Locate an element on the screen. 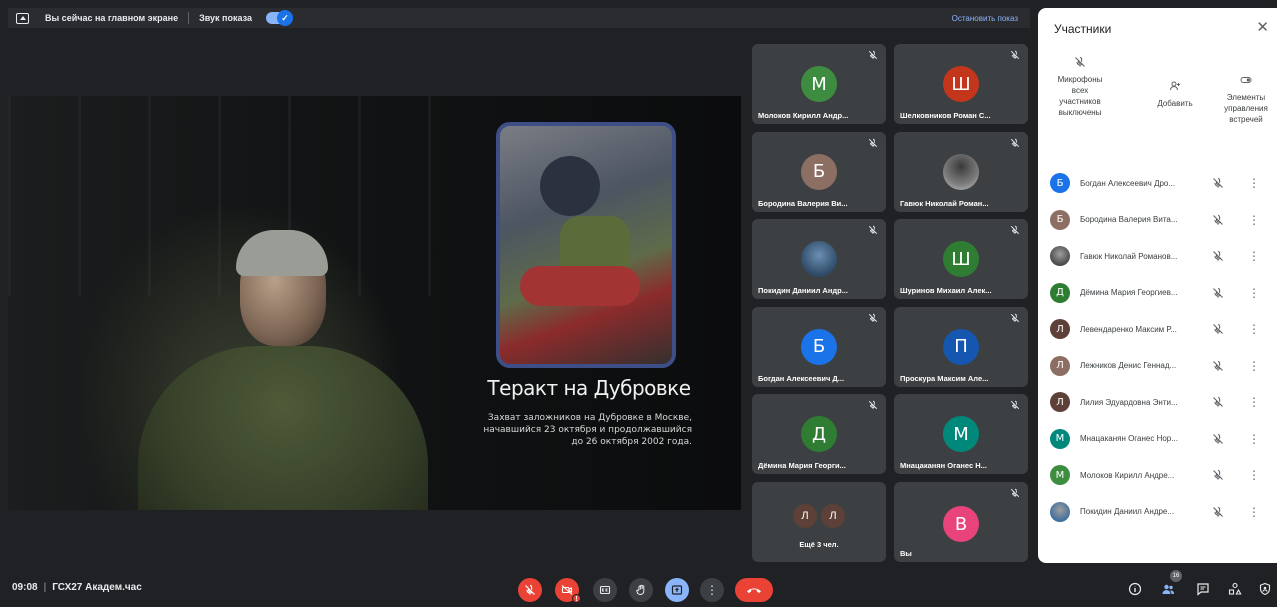 The width and height of the screenshot is (1277, 607). self-tile: В Вы is located at coordinates (961, 522).